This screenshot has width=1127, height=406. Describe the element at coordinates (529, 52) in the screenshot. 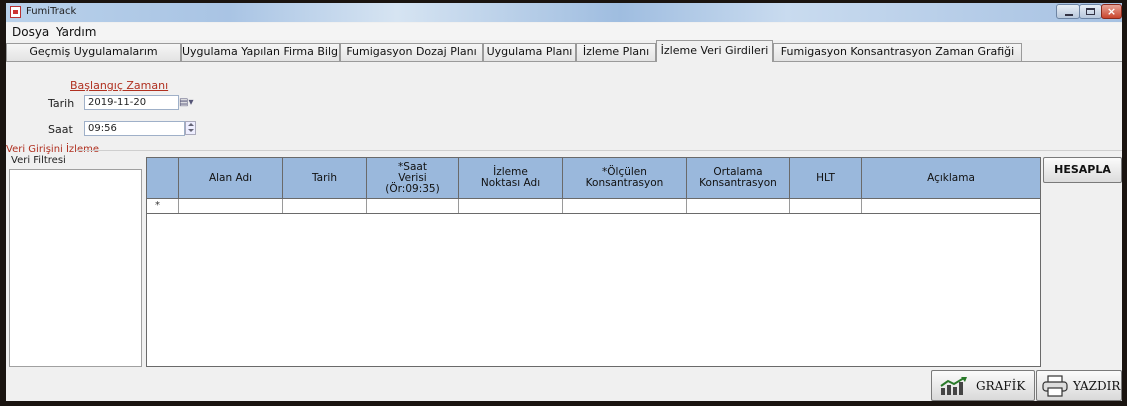

I see `tab-uygulama-plani: Uygulama Planı` at that location.